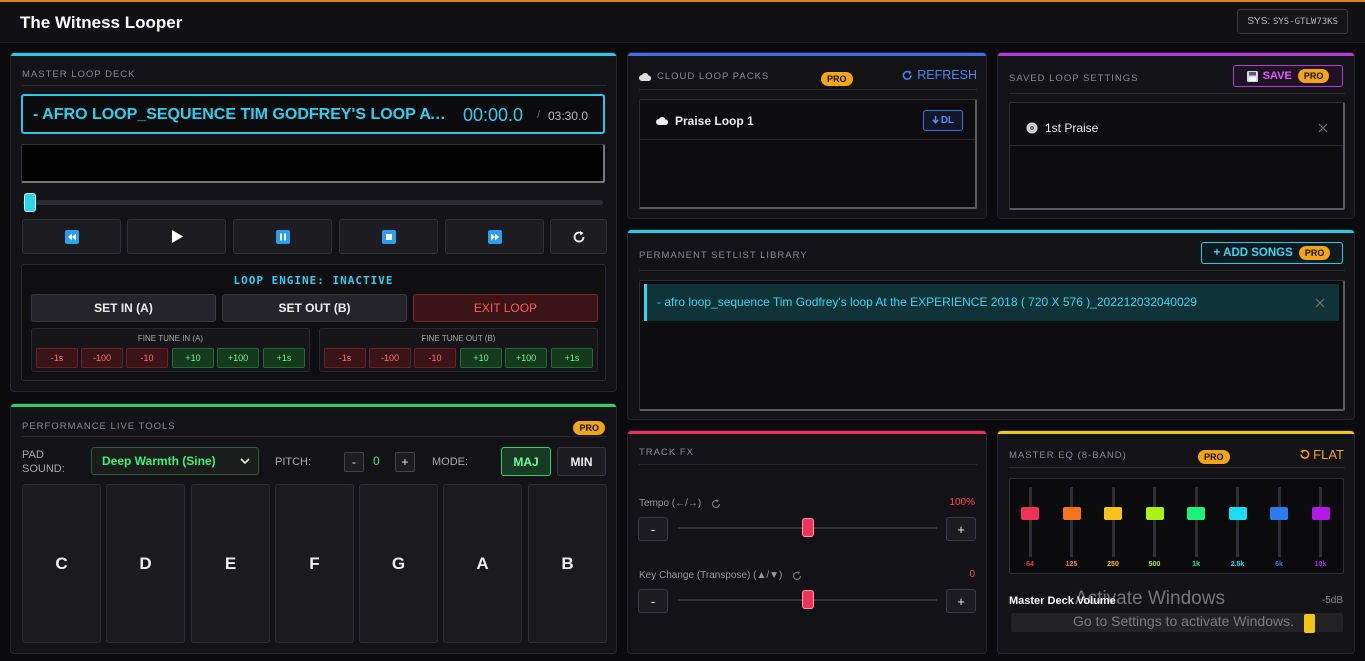 The width and height of the screenshot is (1365, 661). What do you see at coordinates (1176, 124) in the screenshot?
I see `list-item: 1st Praise` at bounding box center [1176, 124].